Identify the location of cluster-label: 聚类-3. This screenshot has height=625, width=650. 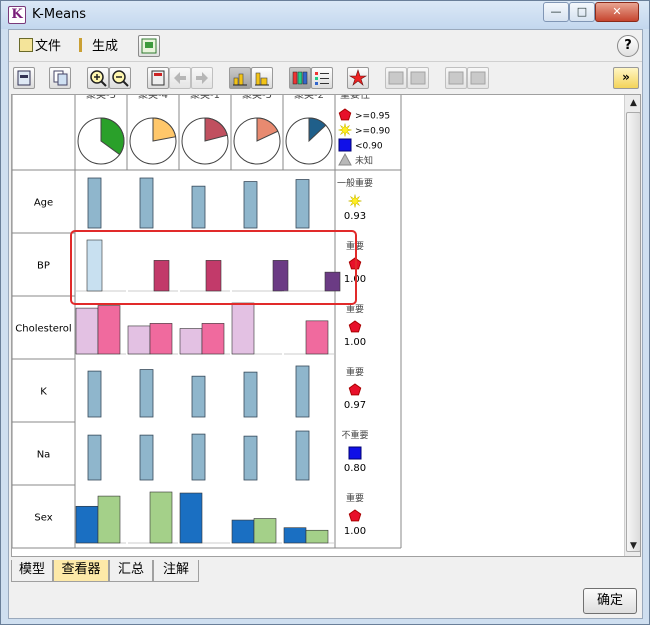
(101, 98).